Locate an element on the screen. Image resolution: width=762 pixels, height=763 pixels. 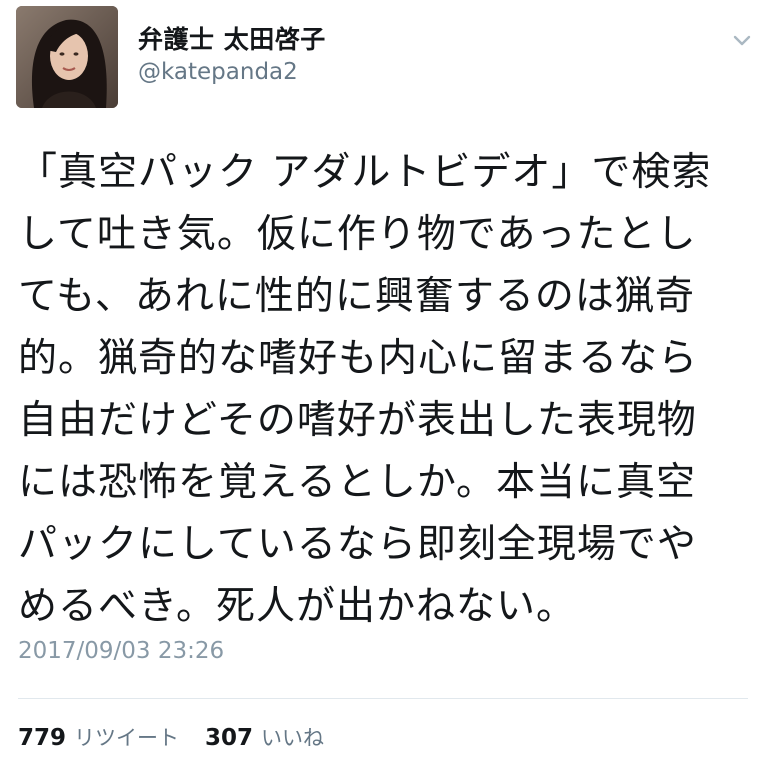
like-count: 307 is located at coordinates (229, 738).